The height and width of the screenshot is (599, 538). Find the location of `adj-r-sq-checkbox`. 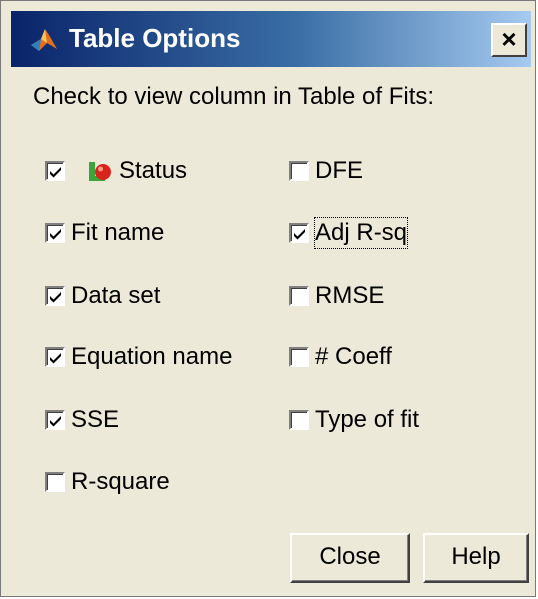

adj-r-sq-checkbox is located at coordinates (299, 233).